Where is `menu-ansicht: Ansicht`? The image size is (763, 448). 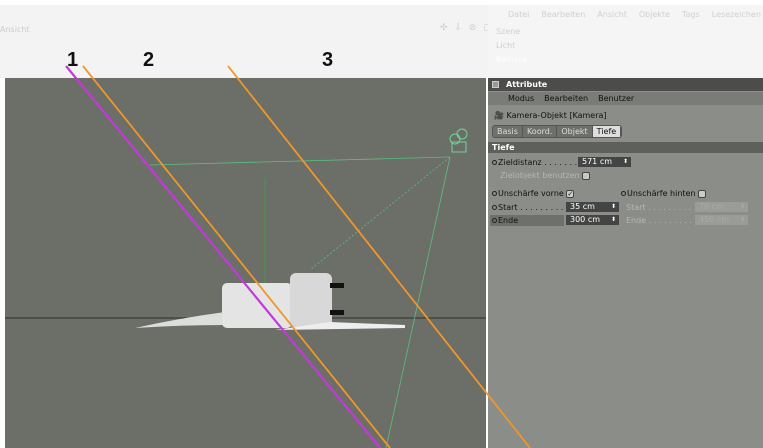 menu-ansicht: Ansicht is located at coordinates (612, 14).